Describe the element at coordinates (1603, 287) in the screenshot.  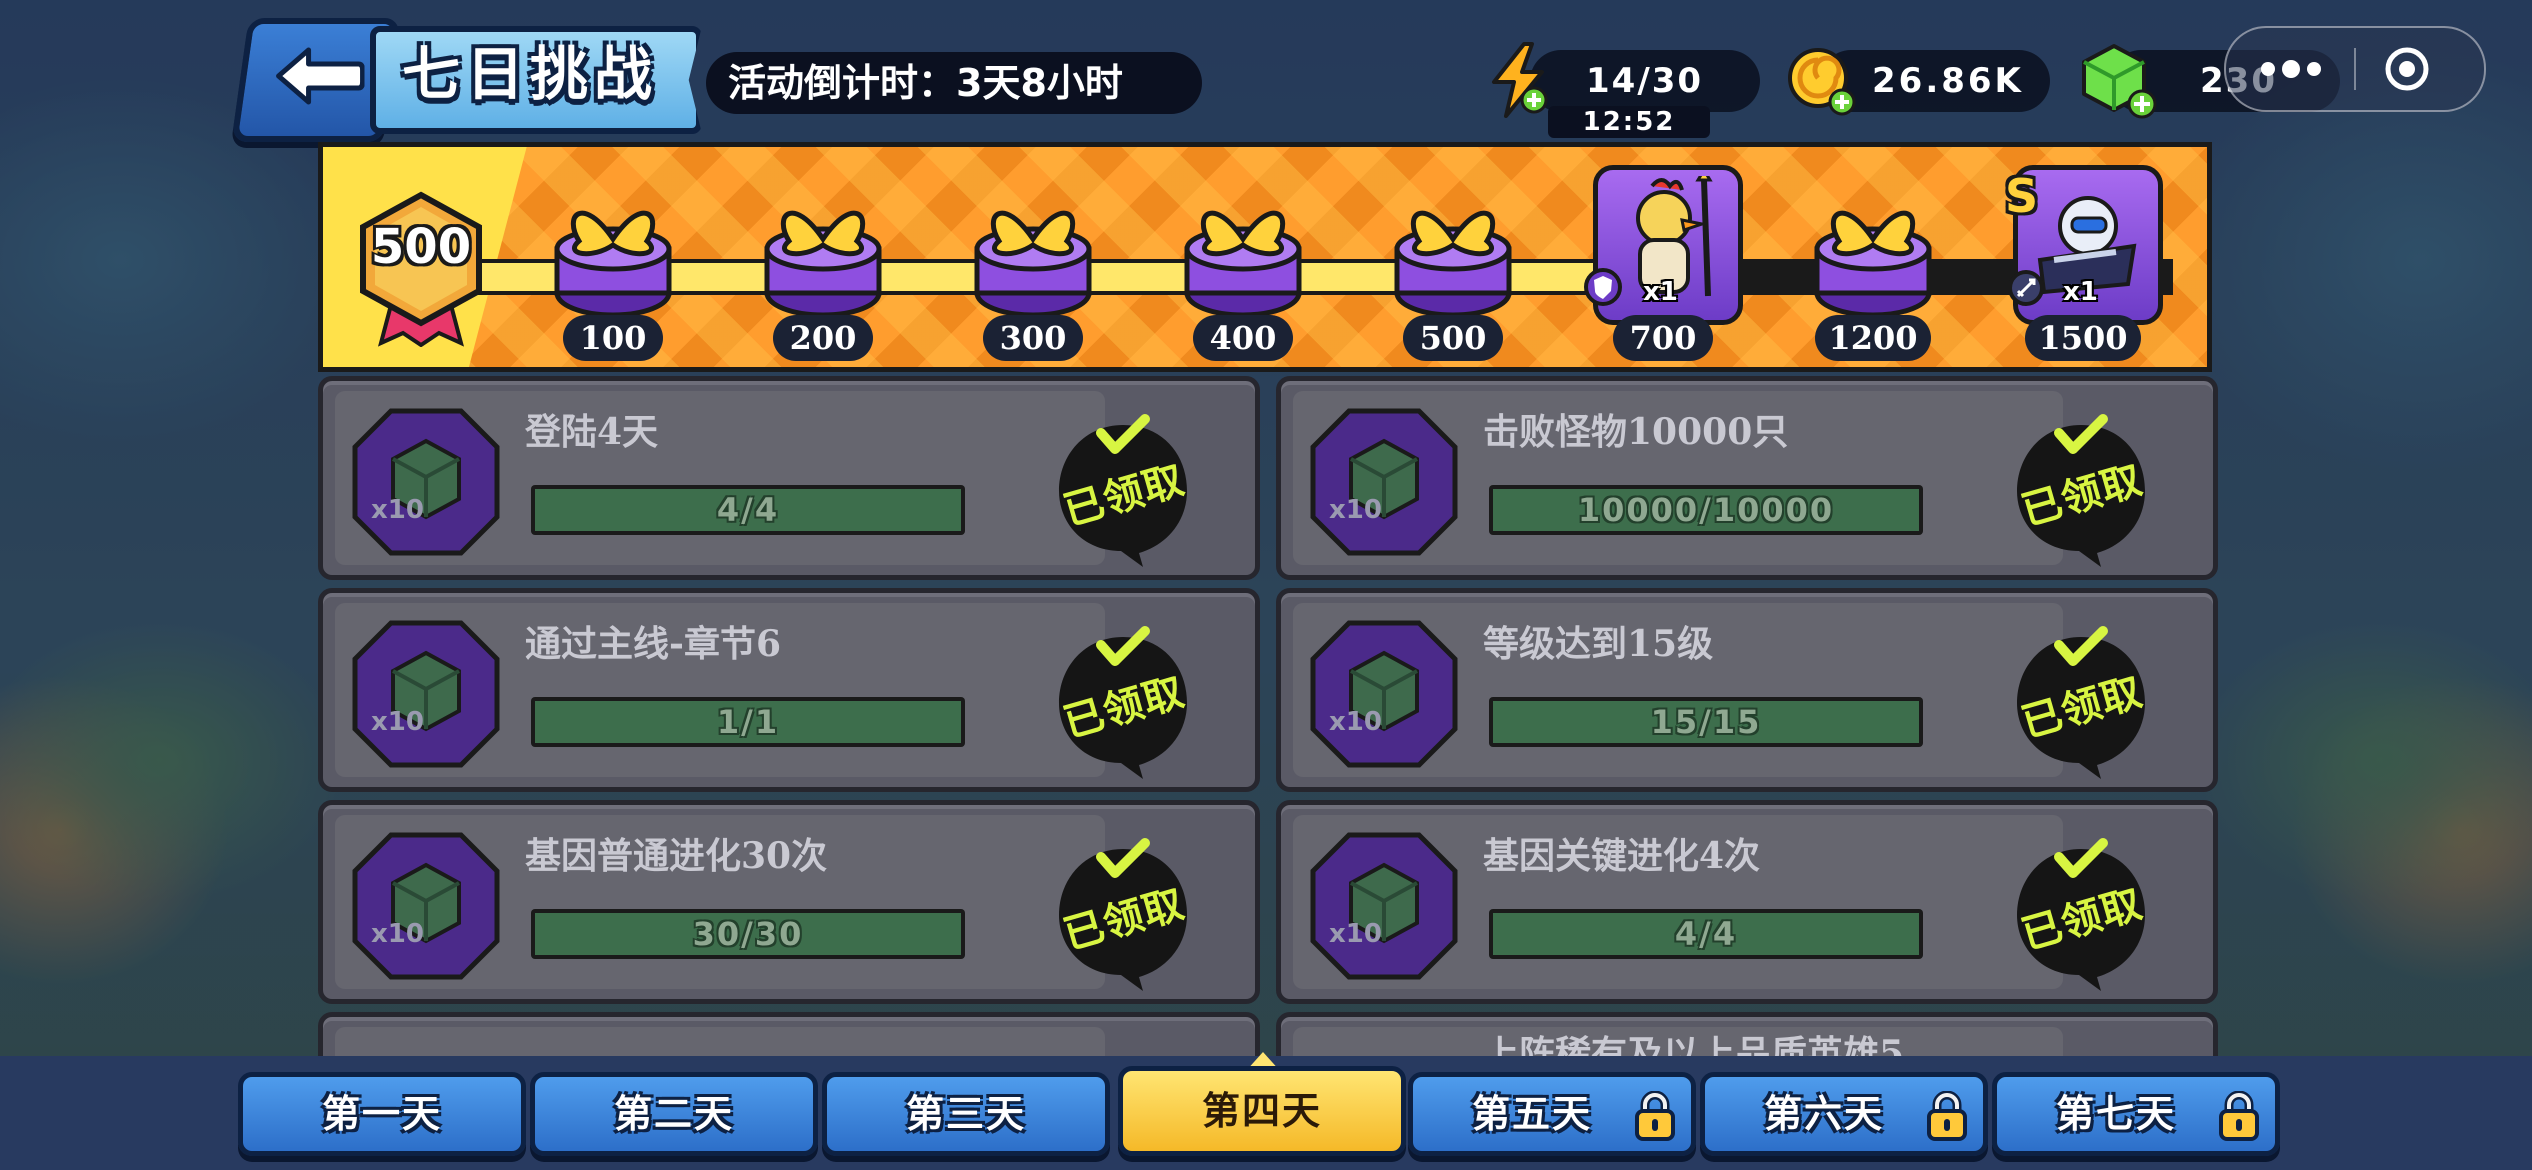
I see `shield-badge-icon` at that location.